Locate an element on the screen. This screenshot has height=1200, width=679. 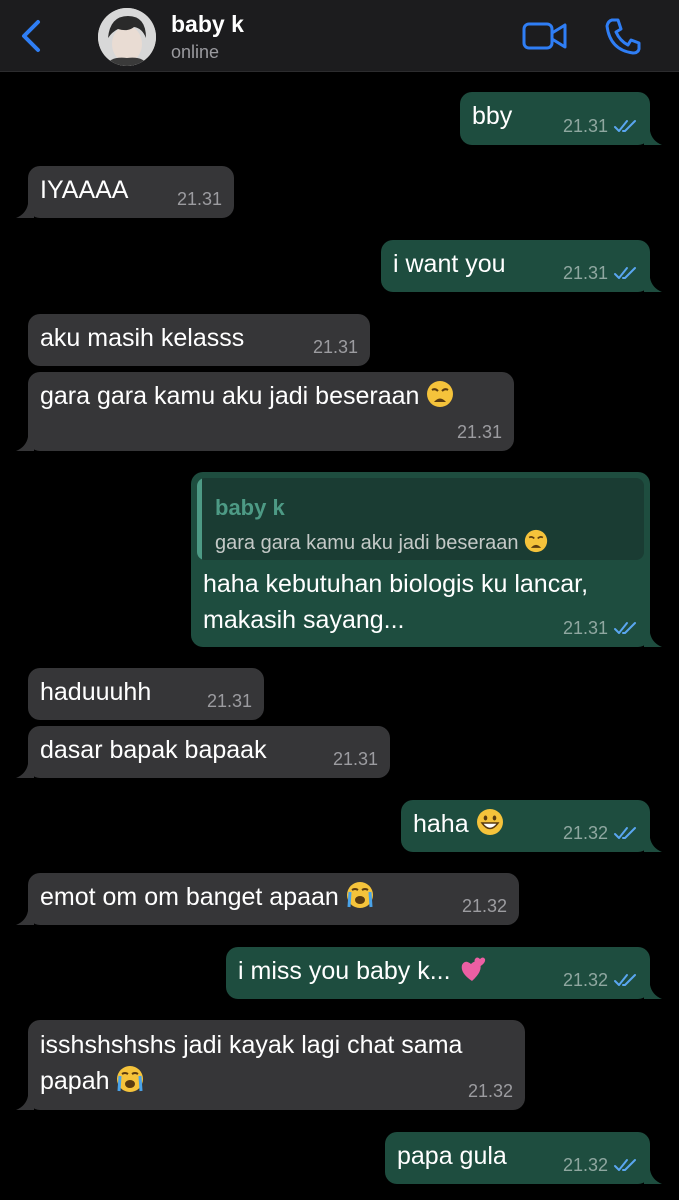
message-text: gara gara kamu aku jadi beseraan is located at coordinates (247, 396).